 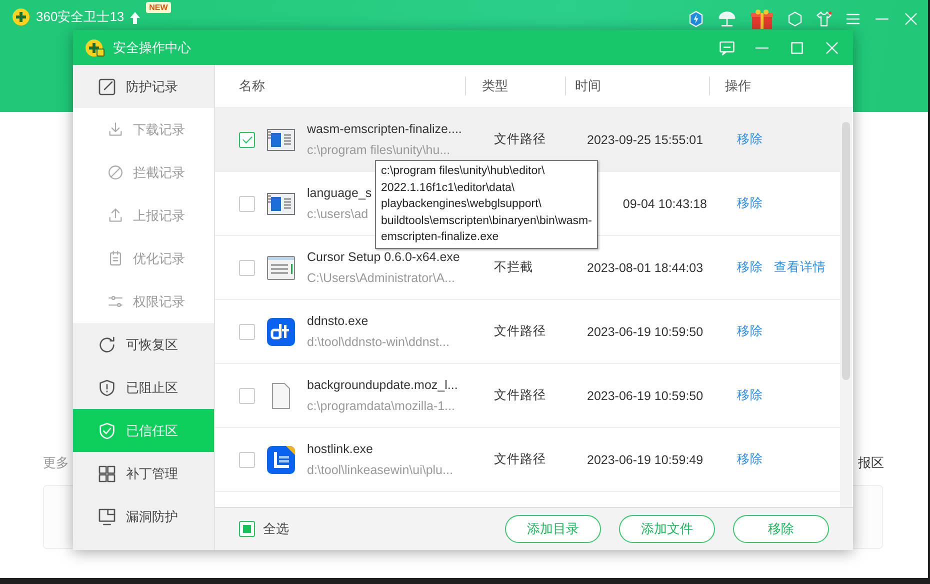 I want to click on upload-icon, so click(x=115, y=215).